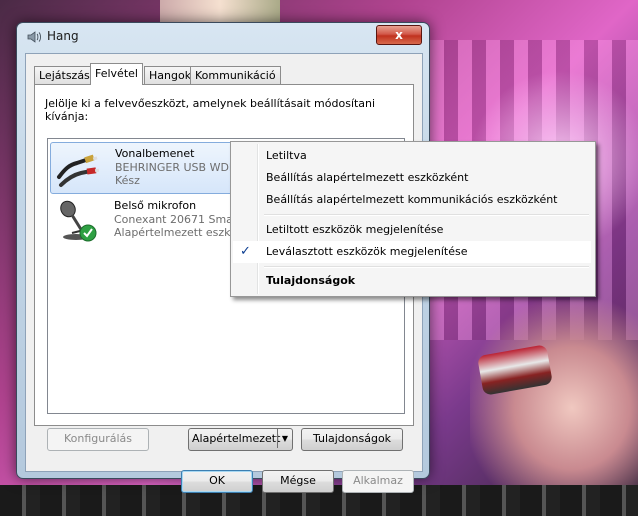 This screenshot has width=638, height=516. Describe the element at coordinates (116, 74) in the screenshot. I see `tab-recording: Felvétel` at that location.